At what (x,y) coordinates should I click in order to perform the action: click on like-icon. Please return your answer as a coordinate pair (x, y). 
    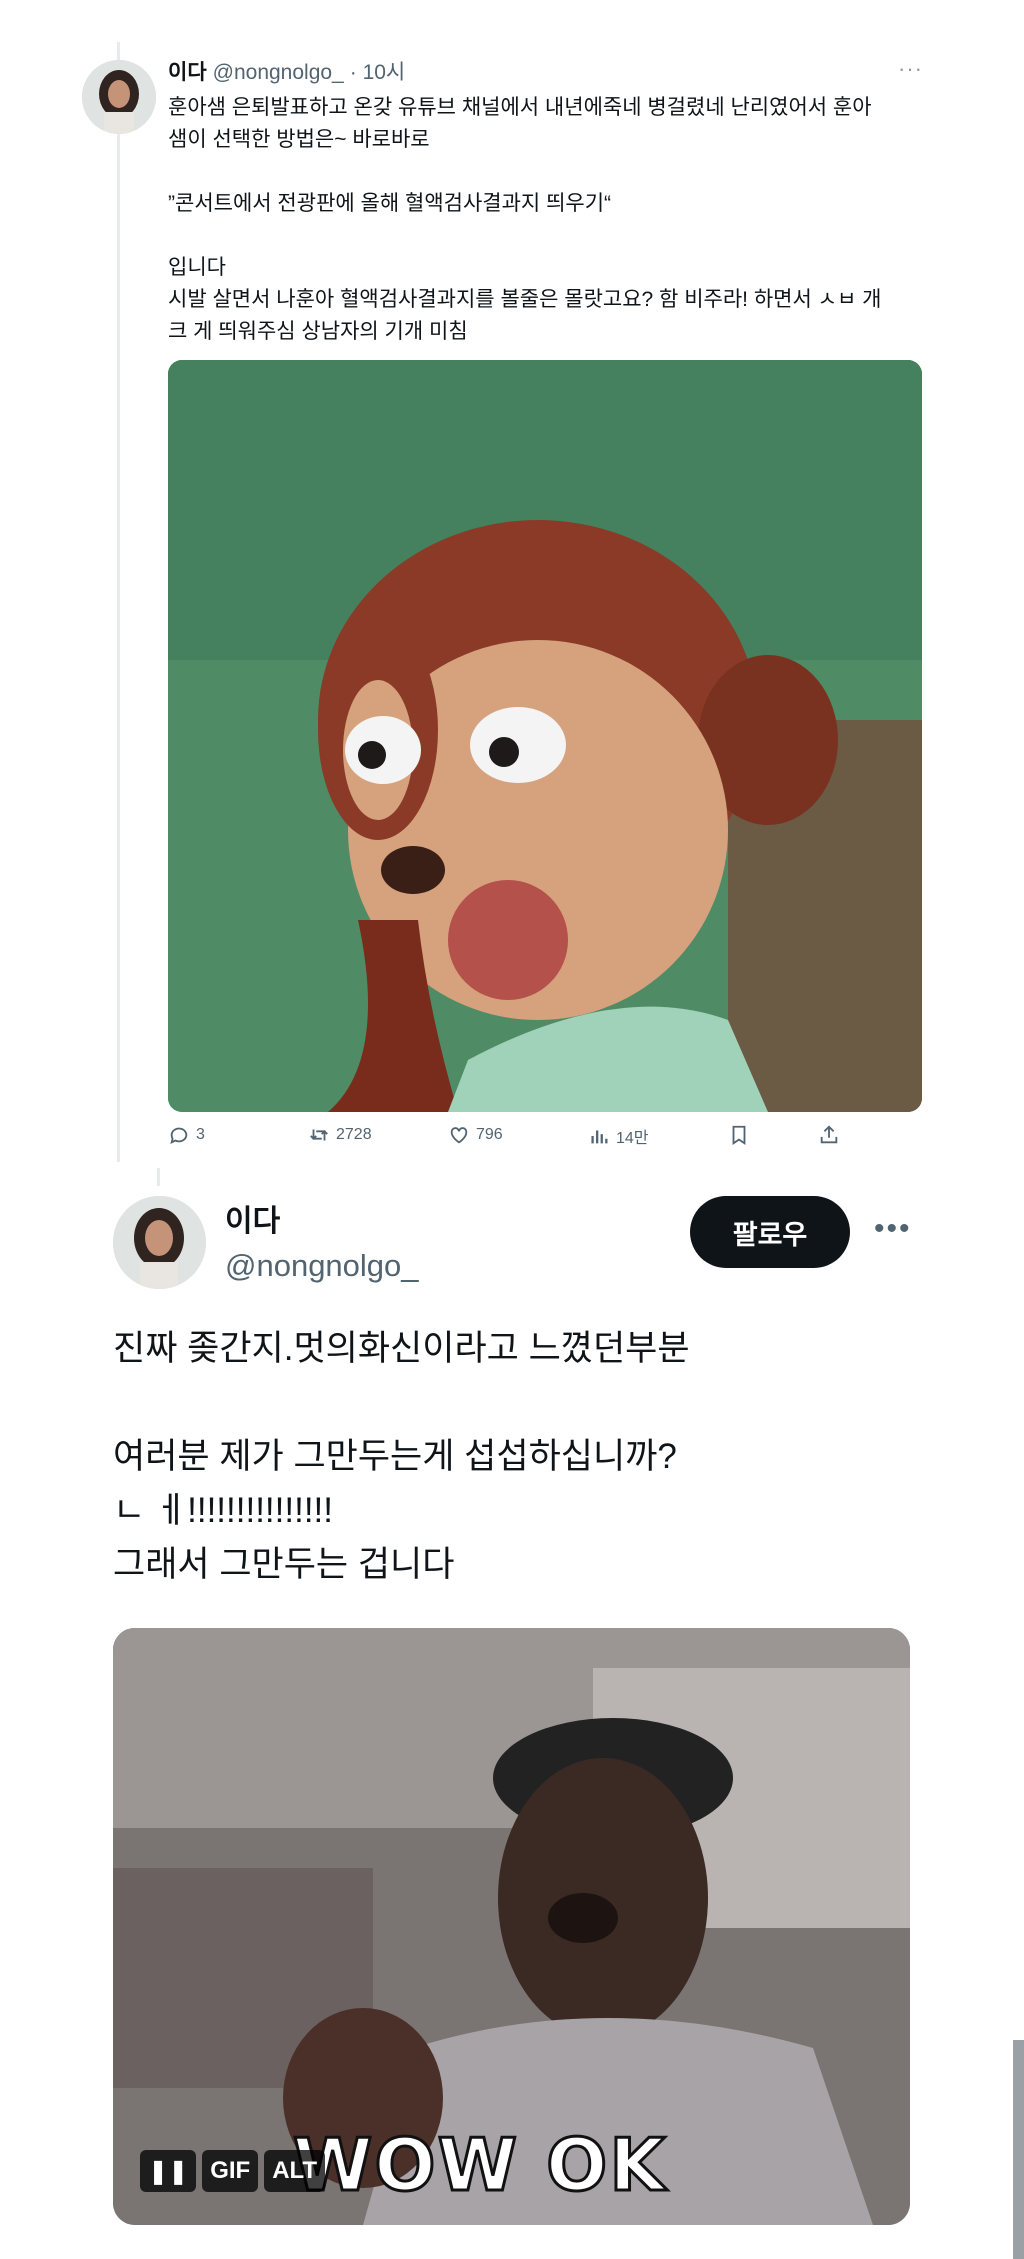
    Looking at the image, I should click on (459, 1135).